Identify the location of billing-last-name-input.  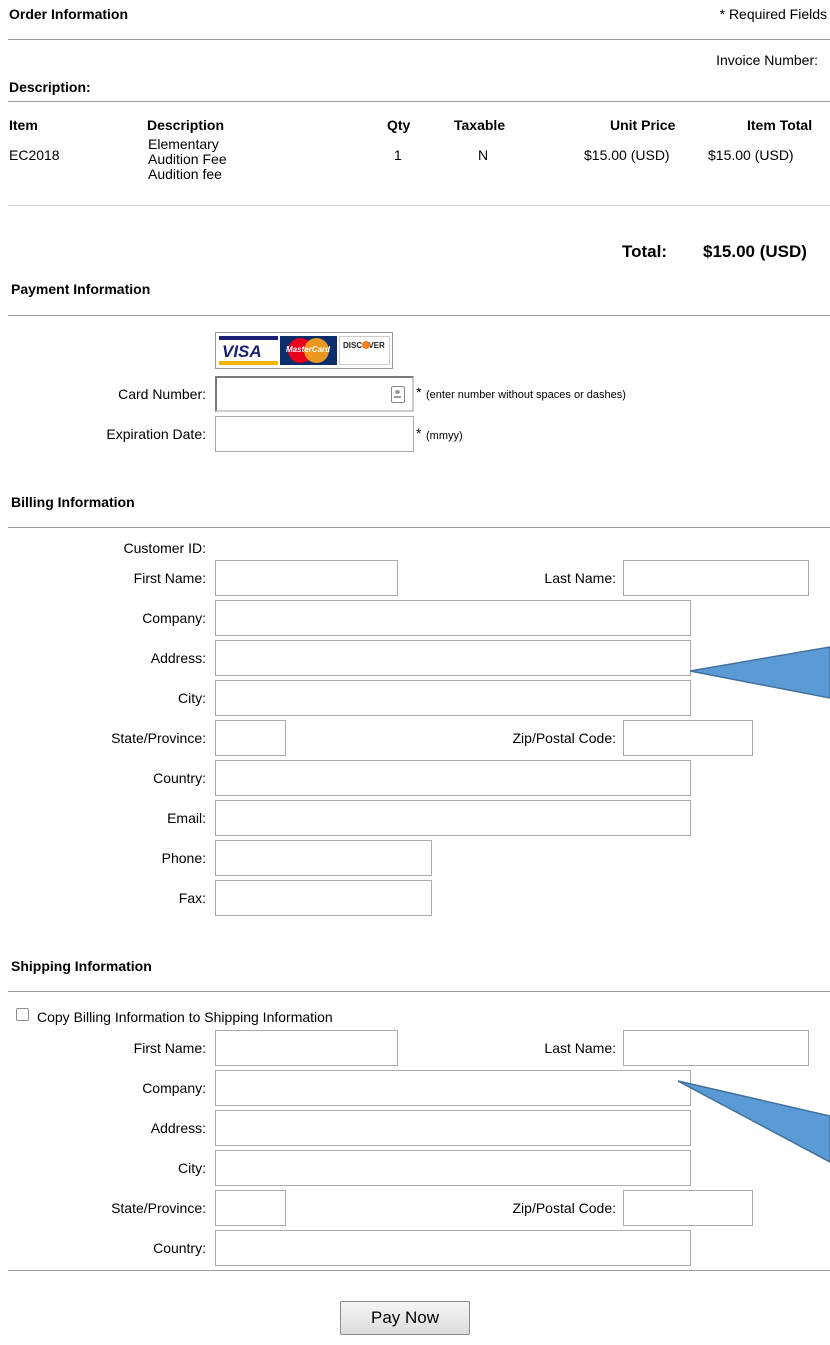
(716, 578).